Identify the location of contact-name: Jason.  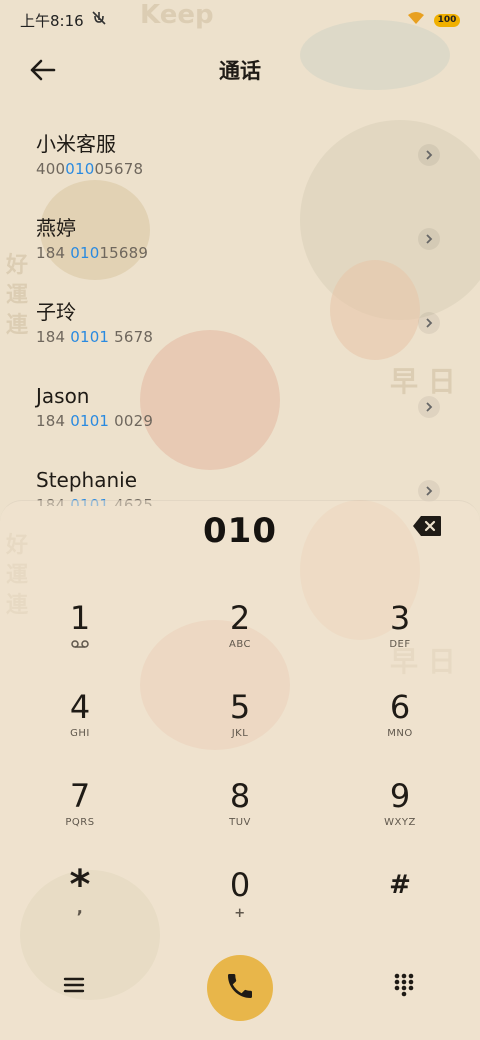
(63, 396).